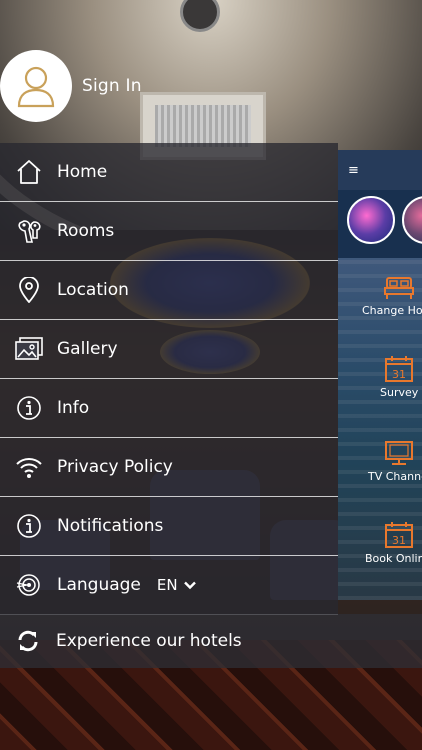 This screenshot has height=750, width=422. What do you see at coordinates (28, 641) in the screenshot?
I see `refresh-icon` at bounding box center [28, 641].